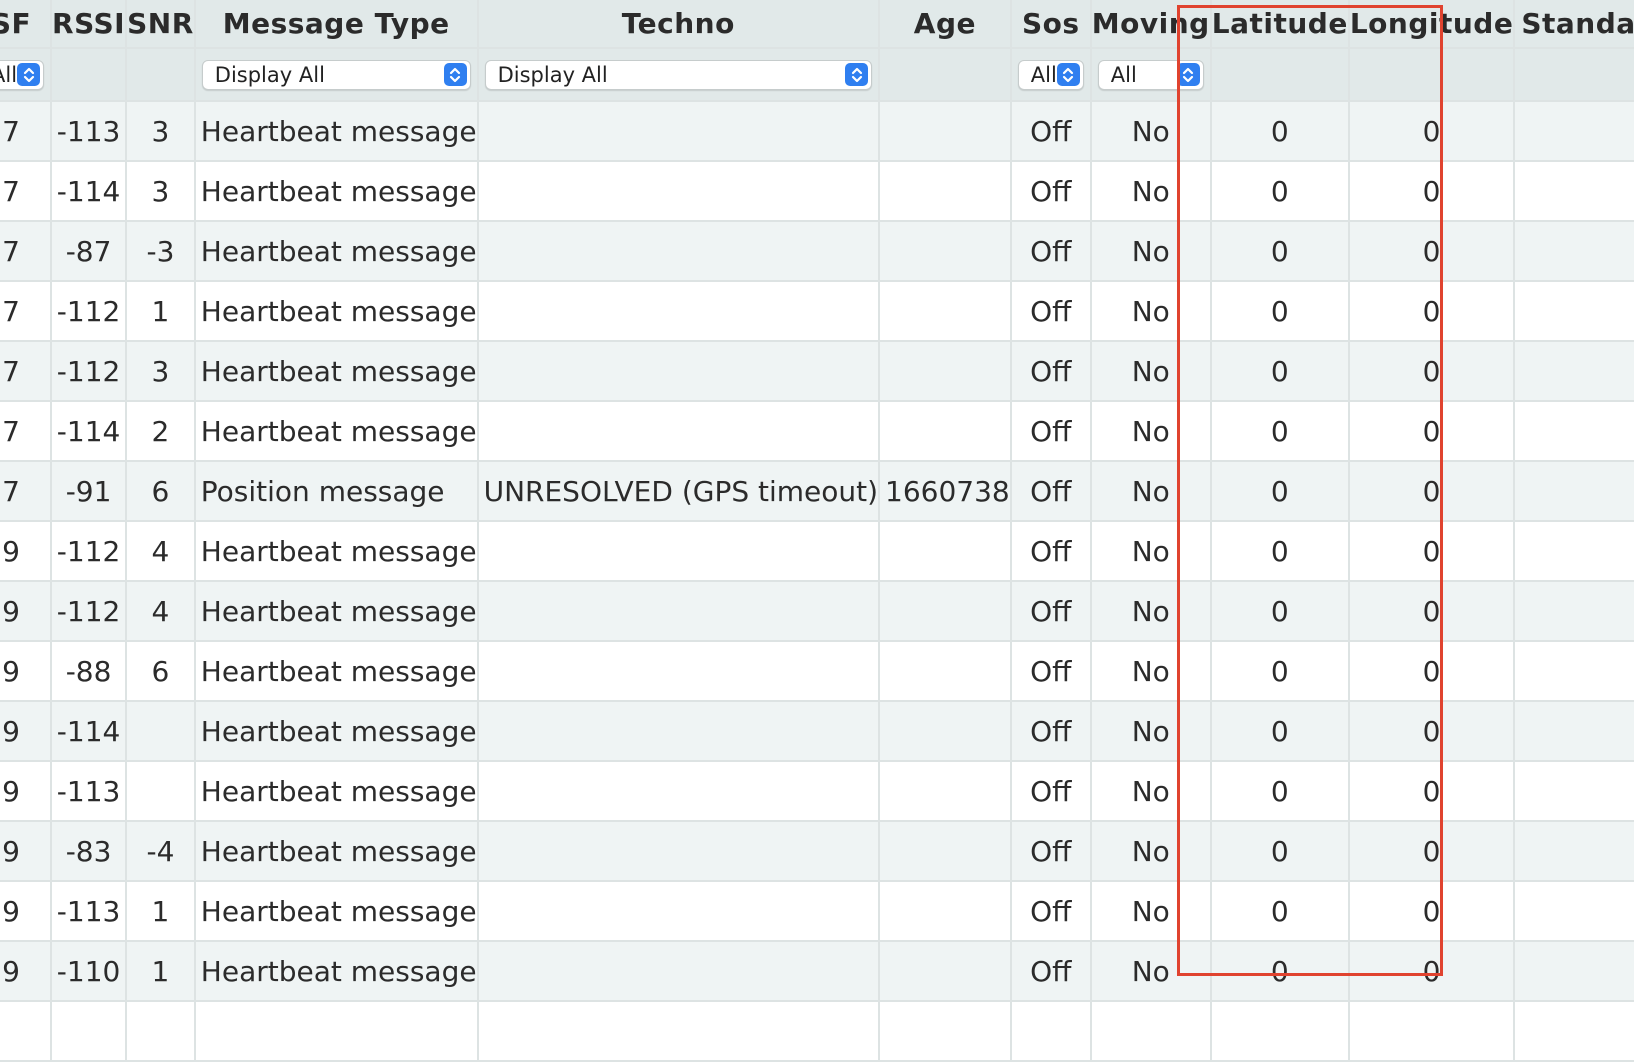 This screenshot has width=1634, height=1062. Describe the element at coordinates (817, 1031) in the screenshot. I see `table-row` at that location.